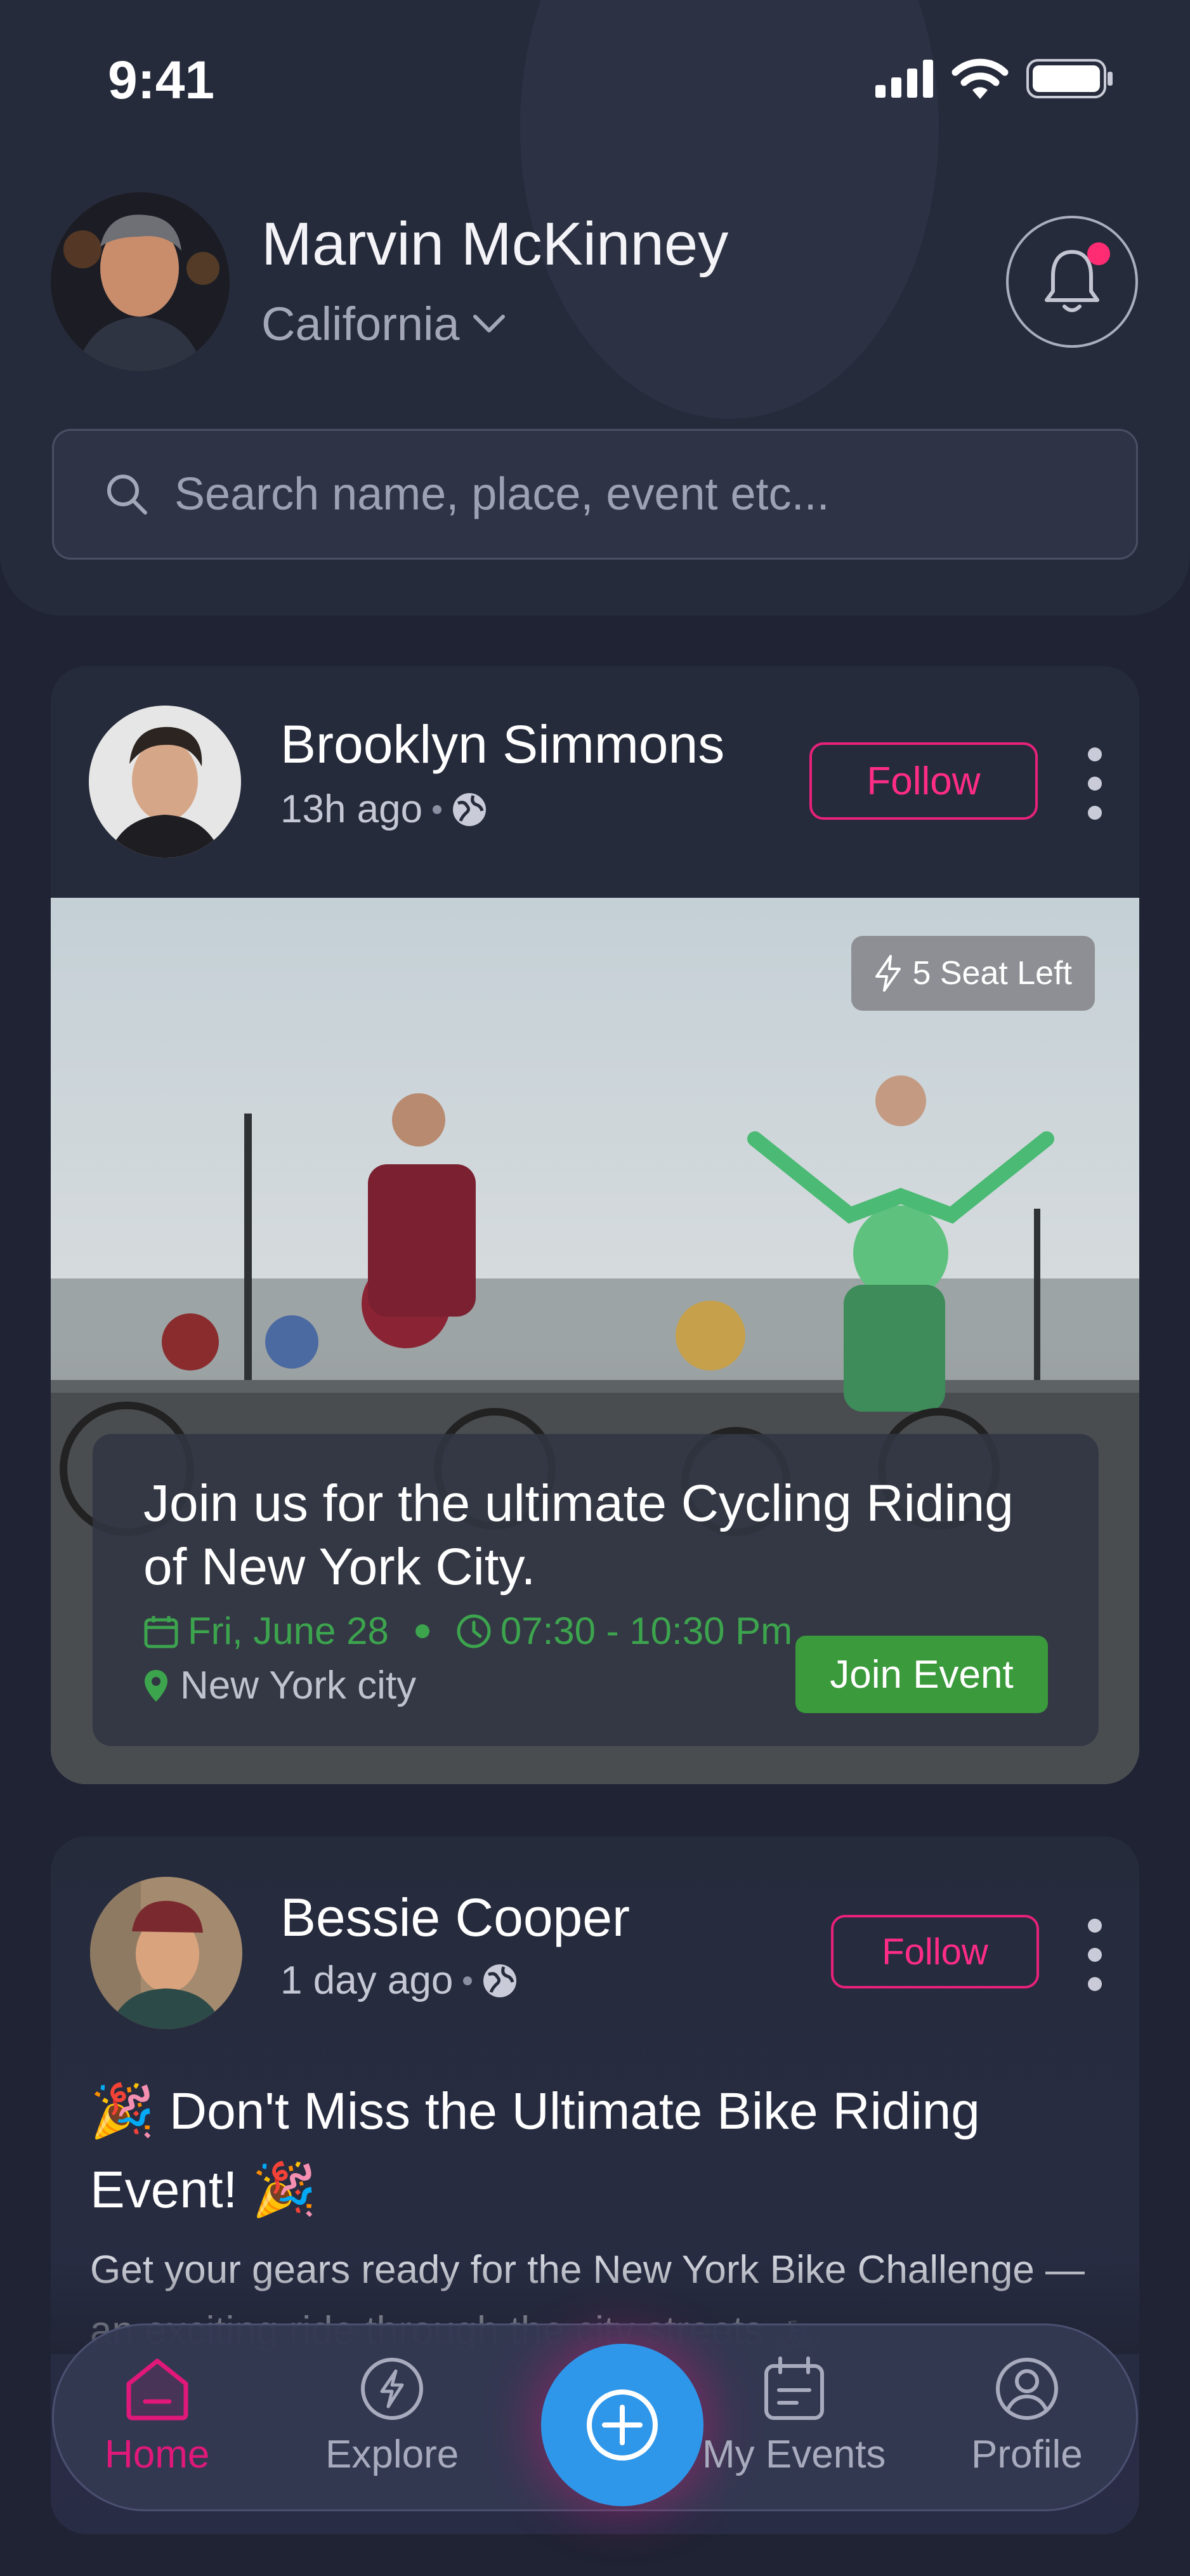 Image resolution: width=1190 pixels, height=2576 pixels. I want to click on search-input, so click(618, 494).